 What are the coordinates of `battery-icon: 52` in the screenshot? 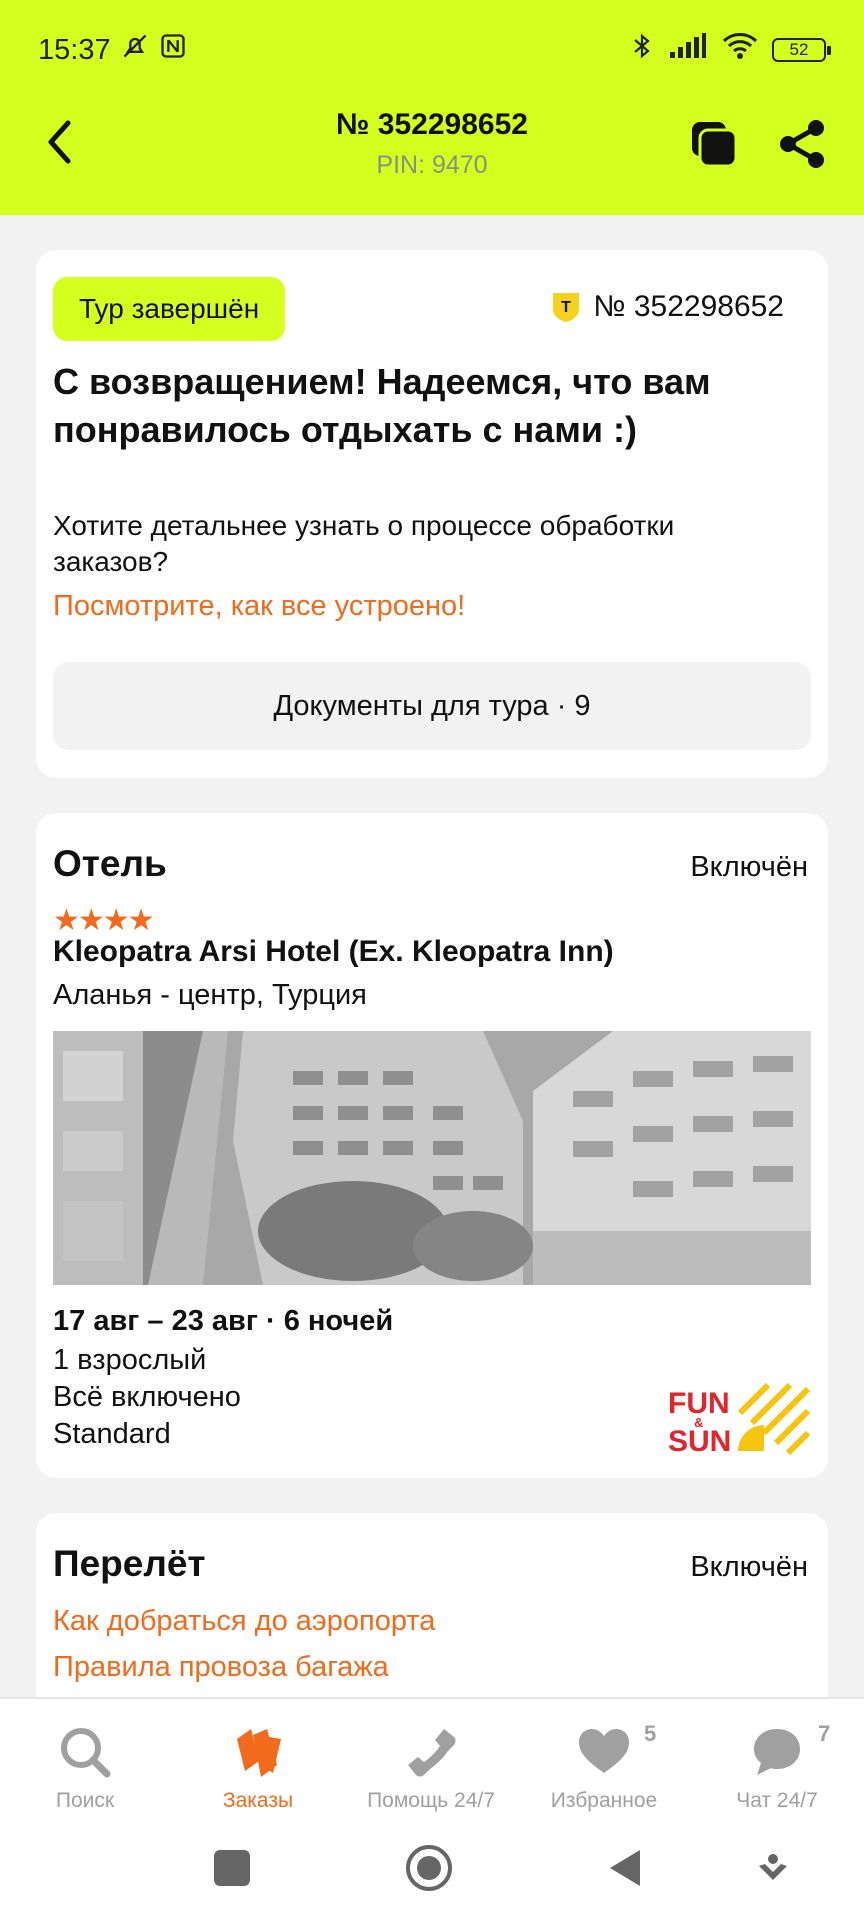 It's located at (801, 50).